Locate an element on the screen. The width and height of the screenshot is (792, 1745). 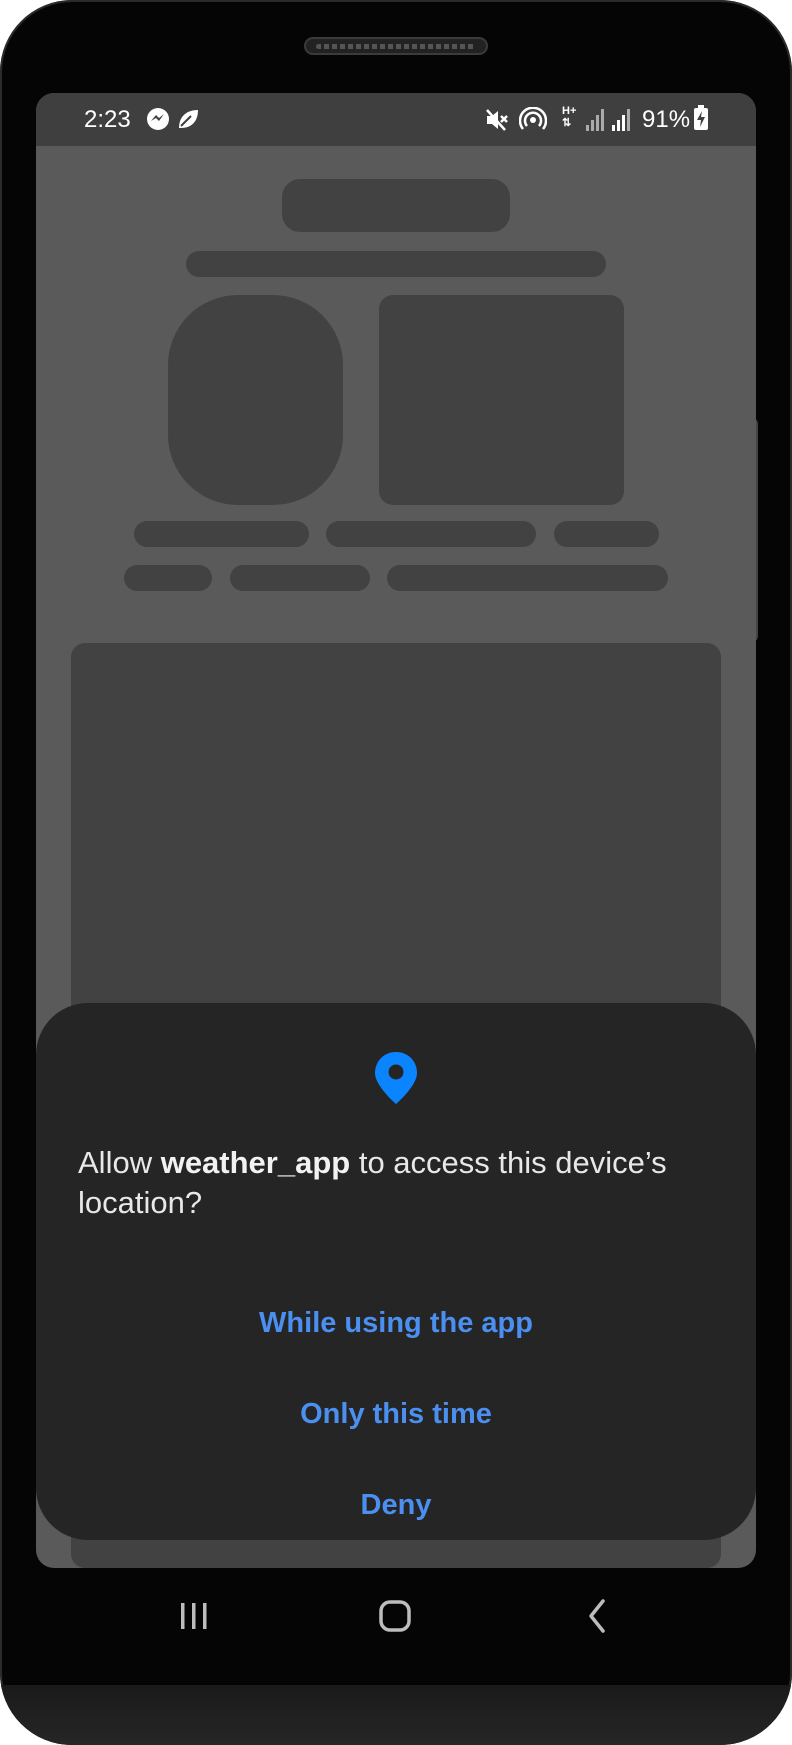
navigation-bar is located at coordinates (396, 1615).